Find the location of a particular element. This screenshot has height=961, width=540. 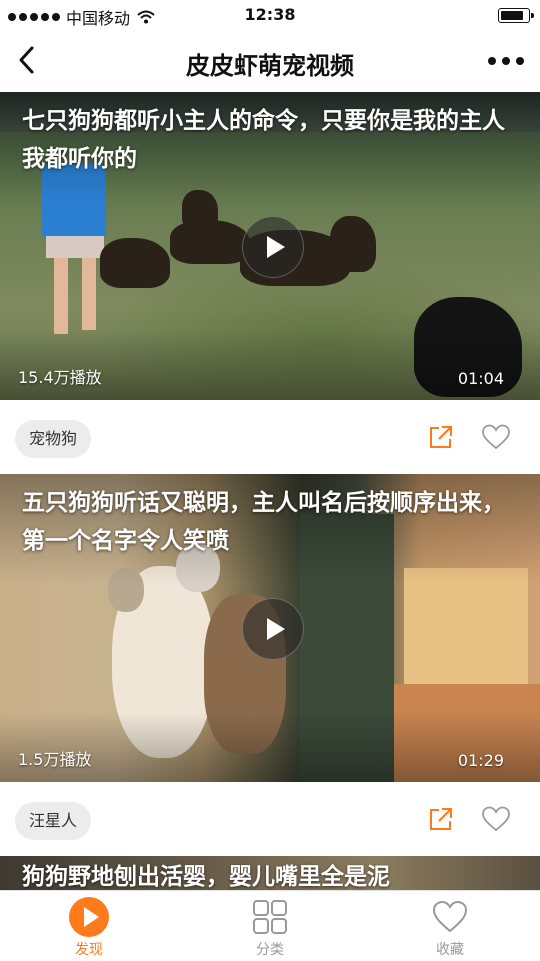

tab-bar: 发现 分类 收藏 is located at coordinates (270, 925).